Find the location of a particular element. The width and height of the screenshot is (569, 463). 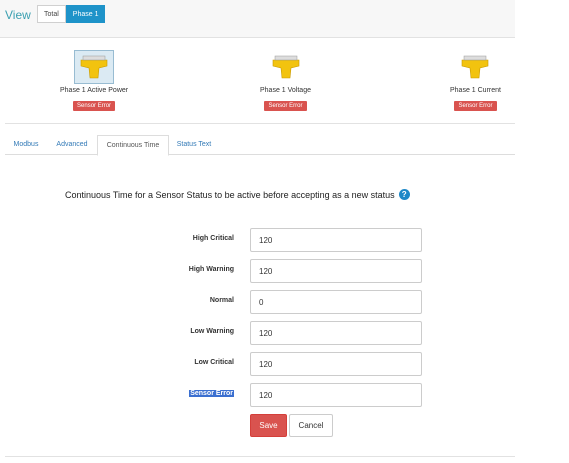

low-warning-input is located at coordinates (336, 333).